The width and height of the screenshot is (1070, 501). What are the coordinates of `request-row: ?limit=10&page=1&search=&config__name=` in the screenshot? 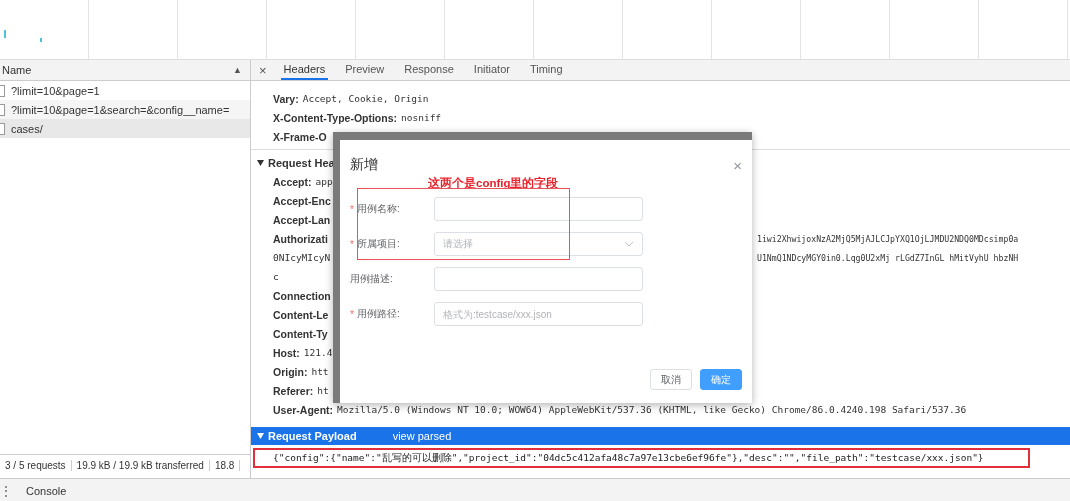 It's located at (125, 109).